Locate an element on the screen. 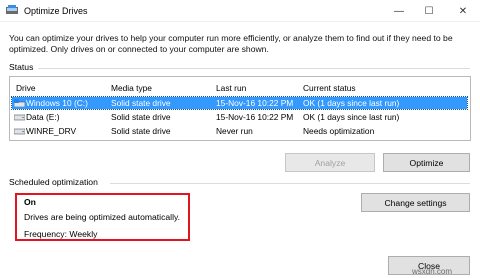  current-status: Needs optimization is located at coordinates (339, 131).